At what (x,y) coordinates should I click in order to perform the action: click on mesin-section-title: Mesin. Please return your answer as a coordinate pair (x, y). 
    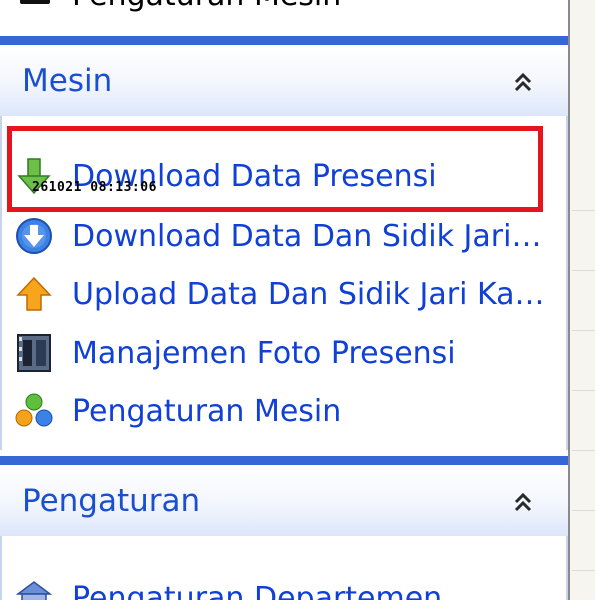
    Looking at the image, I should click on (67, 81).